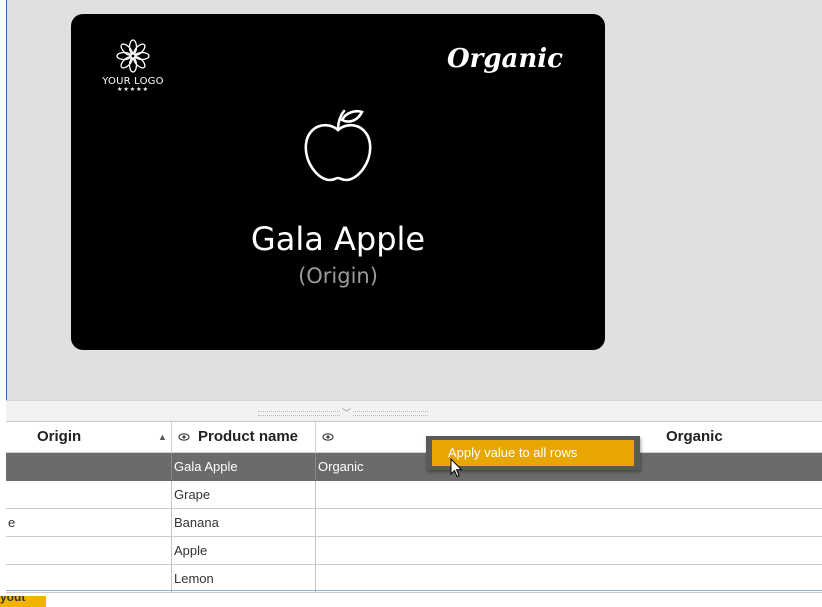 This screenshot has width=822, height=607. Describe the element at coordinates (89, 437) in the screenshot. I see `column-header-origin: Origin ▲` at that location.